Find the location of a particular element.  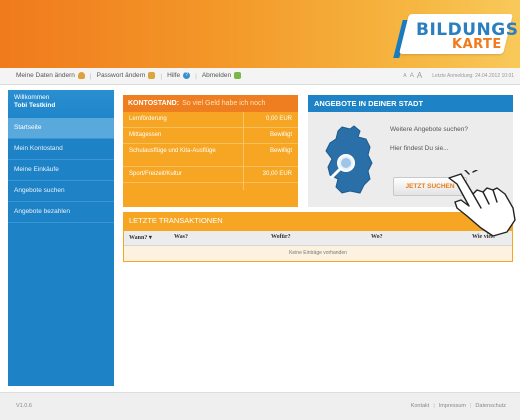

sidebar-item-startseite: Startseite is located at coordinates (61, 128).